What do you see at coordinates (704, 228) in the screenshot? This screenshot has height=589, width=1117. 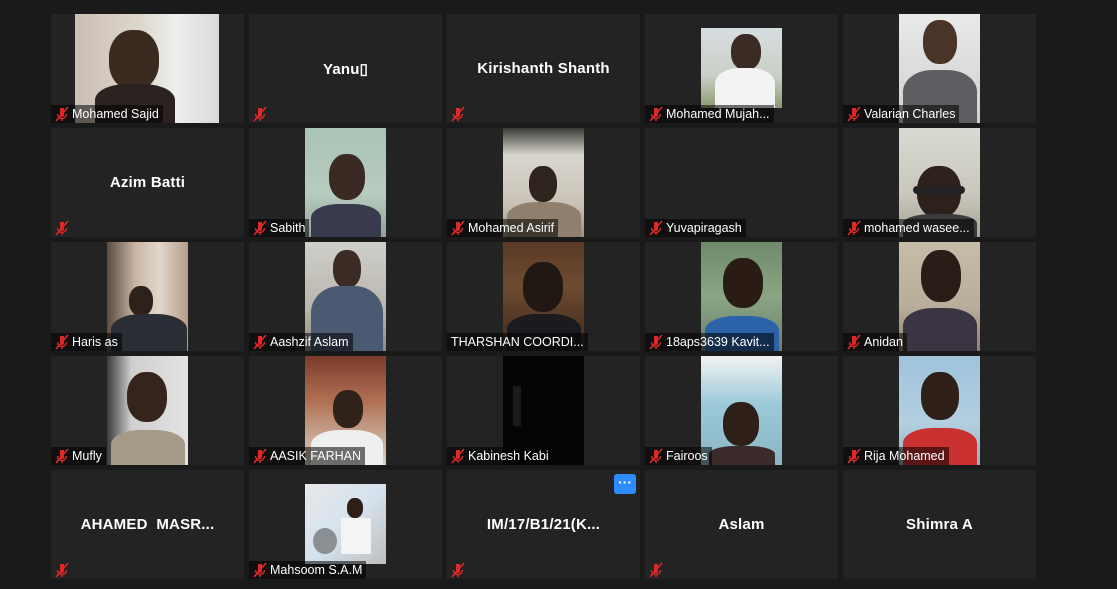 I see `participant-name: Yuvapiragash` at bounding box center [704, 228].